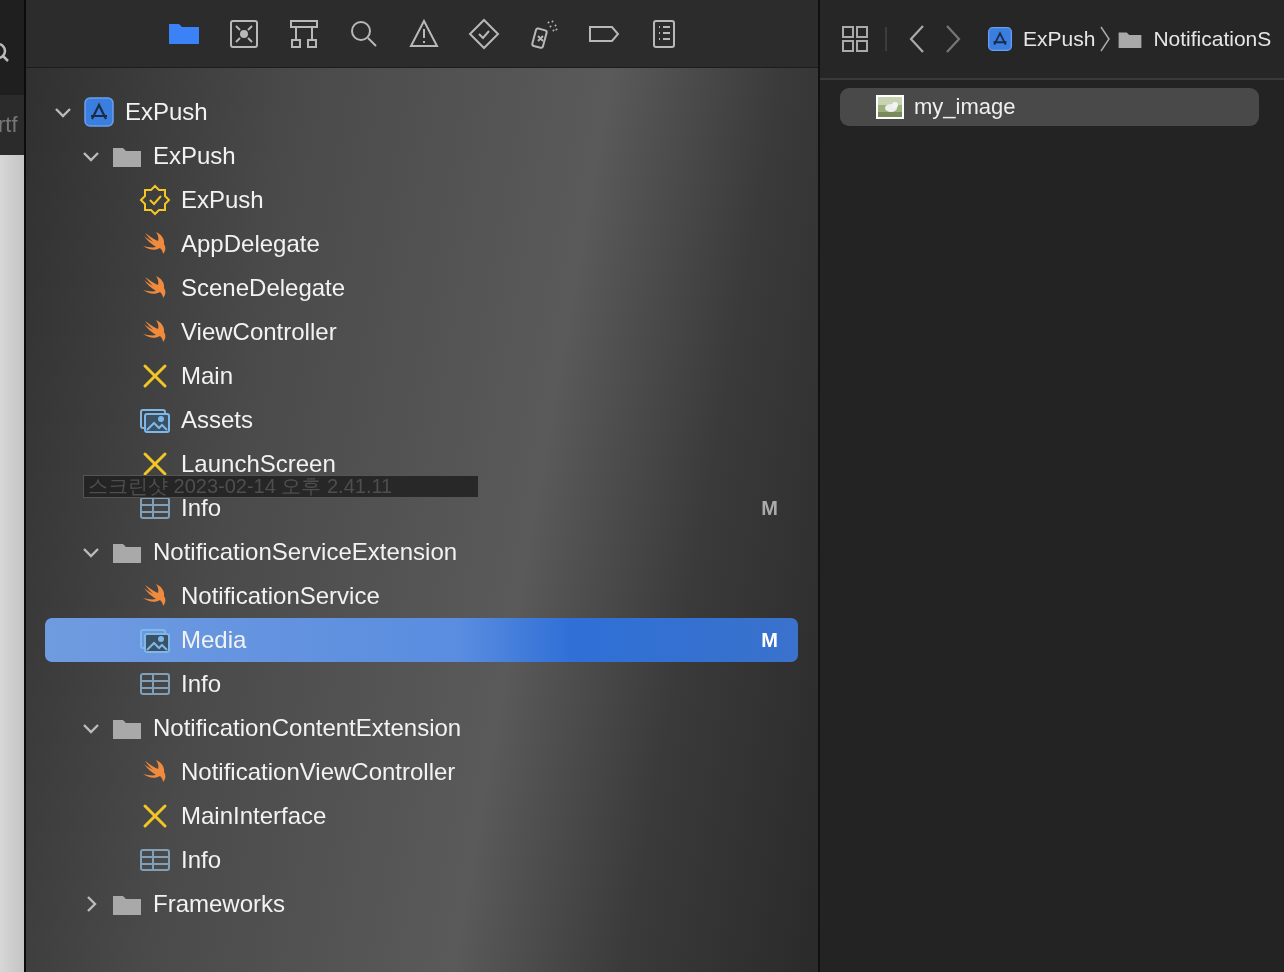 The image size is (1284, 972). Describe the element at coordinates (421, 332) in the screenshot. I see `file-row: ViewController` at that location.